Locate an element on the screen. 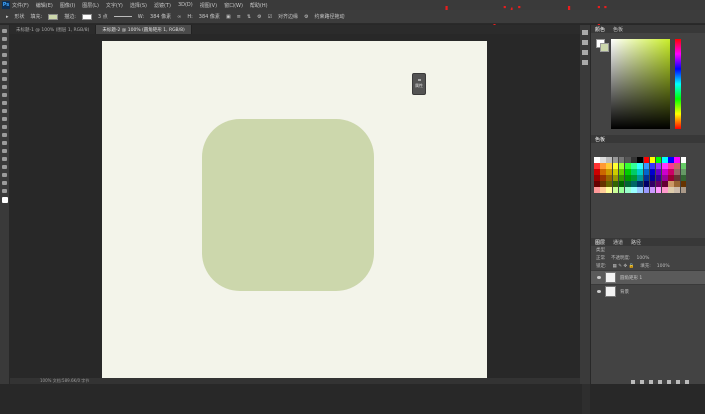 The height and width of the screenshot is (414, 705). stroke-type-select is located at coordinates (122, 16).